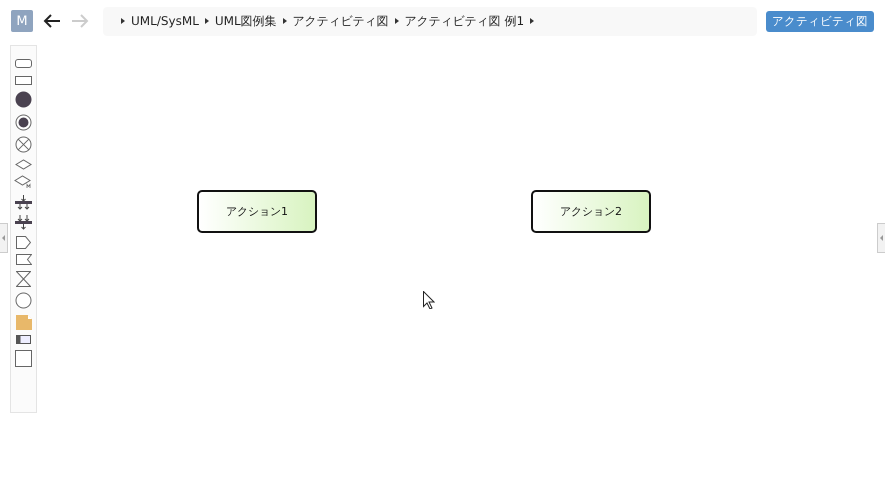 The height and width of the screenshot is (479, 885). What do you see at coordinates (52, 21) in the screenshot?
I see `back-icon` at bounding box center [52, 21].